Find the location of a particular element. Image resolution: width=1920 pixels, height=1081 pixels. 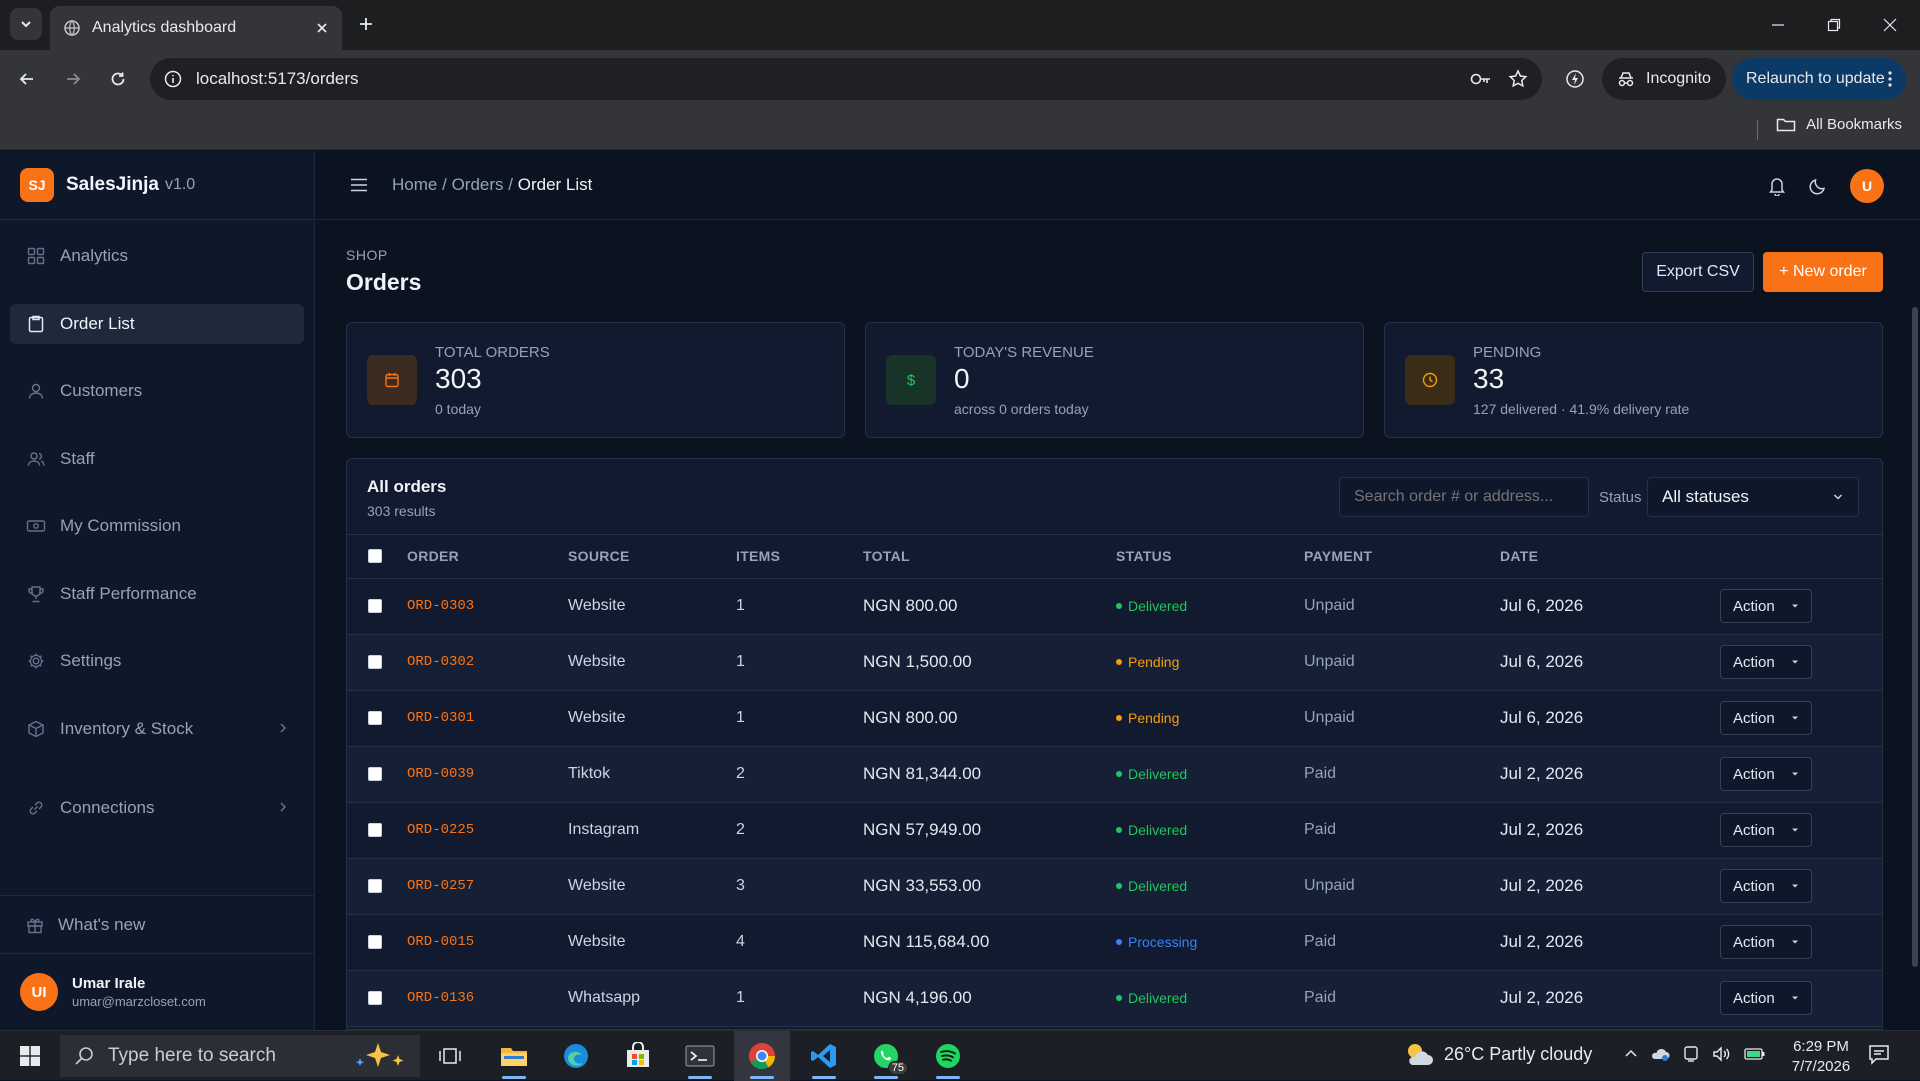

browser-tab-active: Analytics dashboard is located at coordinates (196, 28).